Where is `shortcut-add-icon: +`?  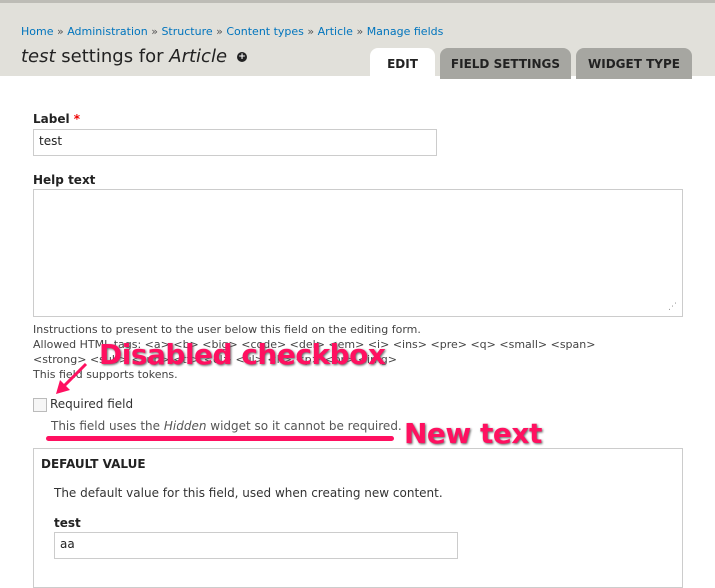 shortcut-add-icon: + is located at coordinates (242, 57).